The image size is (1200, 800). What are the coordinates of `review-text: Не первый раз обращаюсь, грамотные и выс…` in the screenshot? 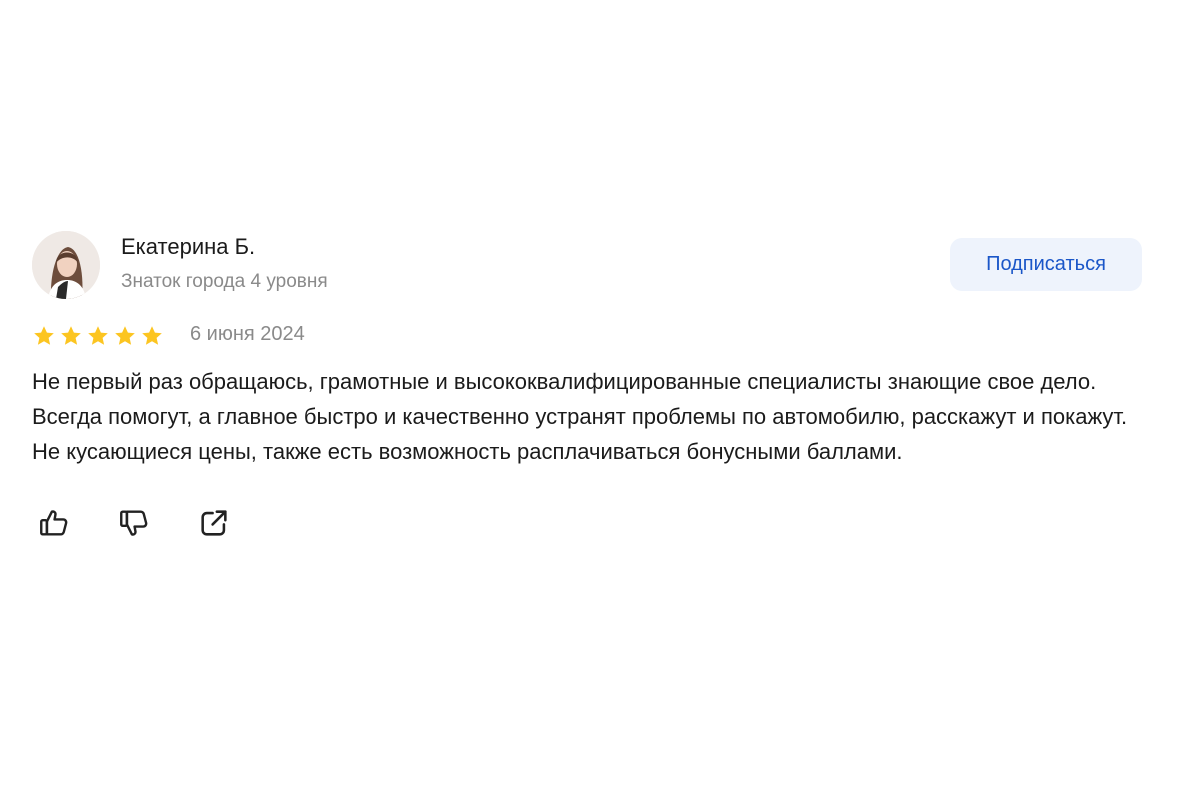 It's located at (580, 416).